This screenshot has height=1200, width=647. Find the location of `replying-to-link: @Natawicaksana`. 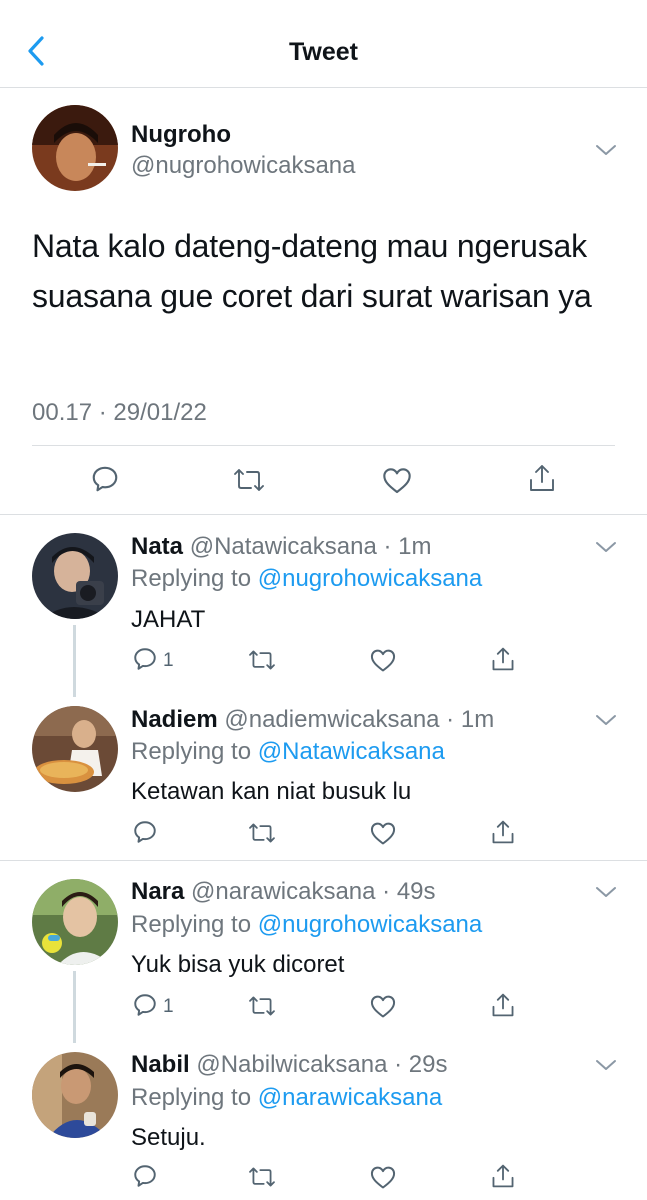

replying-to-link: @Natawicaksana is located at coordinates (351, 751).